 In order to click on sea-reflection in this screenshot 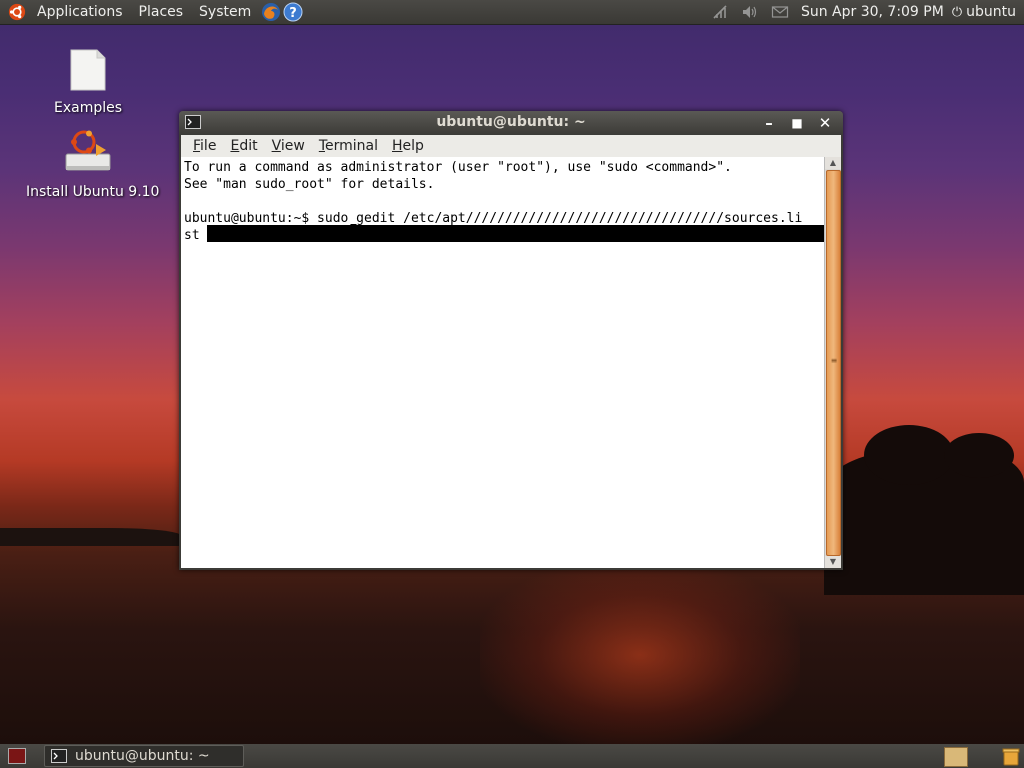, I will do `click(640, 655)`.